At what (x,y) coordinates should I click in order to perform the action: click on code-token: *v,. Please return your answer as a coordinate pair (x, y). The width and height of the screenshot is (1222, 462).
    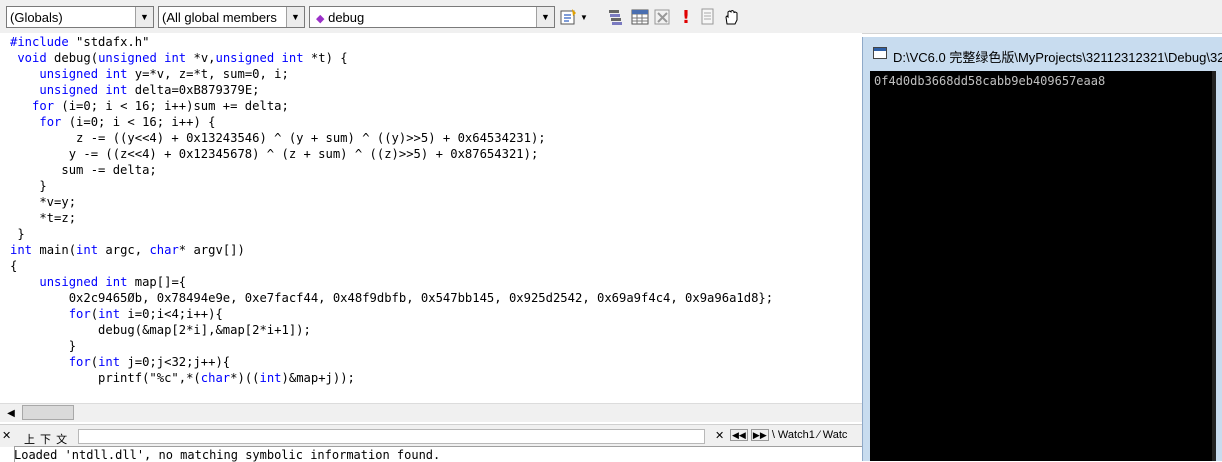
    Looking at the image, I should click on (201, 58).